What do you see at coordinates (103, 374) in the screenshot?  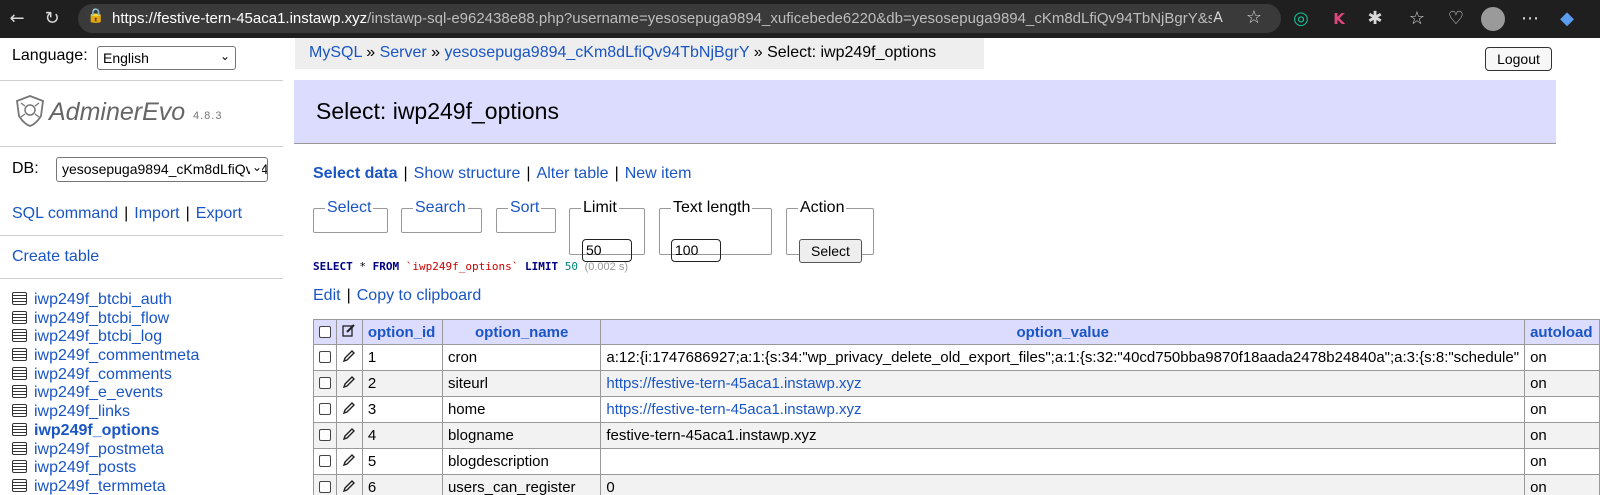 I see `table-link: iwp249f_comments` at bounding box center [103, 374].